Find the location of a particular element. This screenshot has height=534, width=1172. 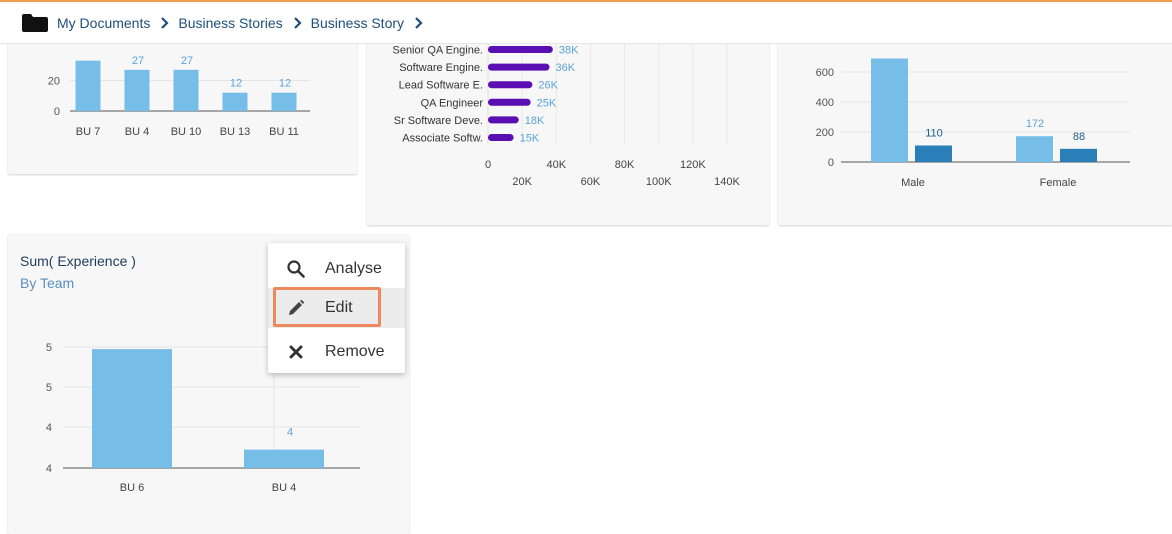

menu-item-edit: Edit is located at coordinates (336, 308).